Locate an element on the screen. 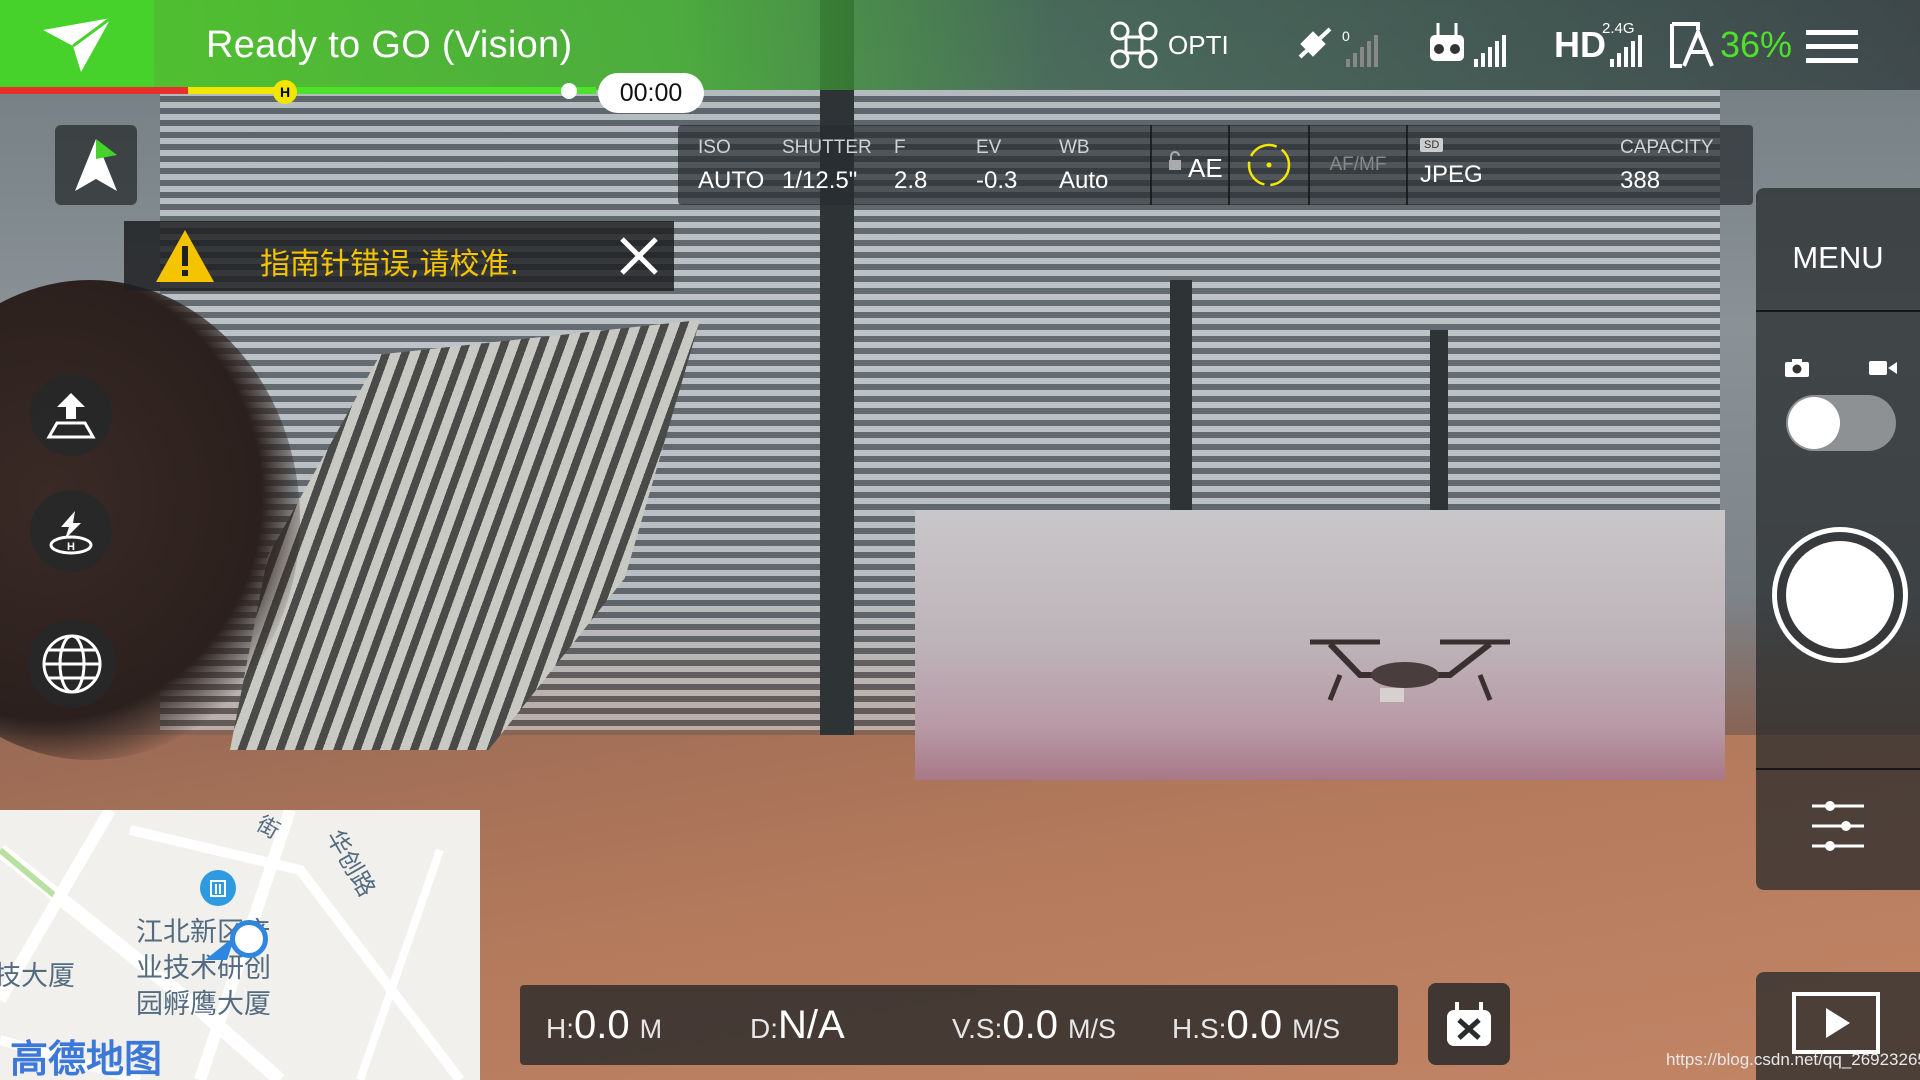 Image resolution: width=1920 pixels, height=1080 pixels. ev-label: EV is located at coordinates (989, 147).